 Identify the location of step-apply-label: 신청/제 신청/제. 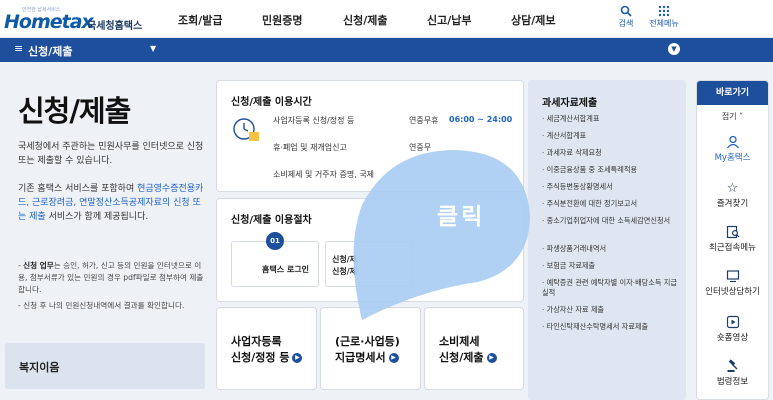
(345, 265).